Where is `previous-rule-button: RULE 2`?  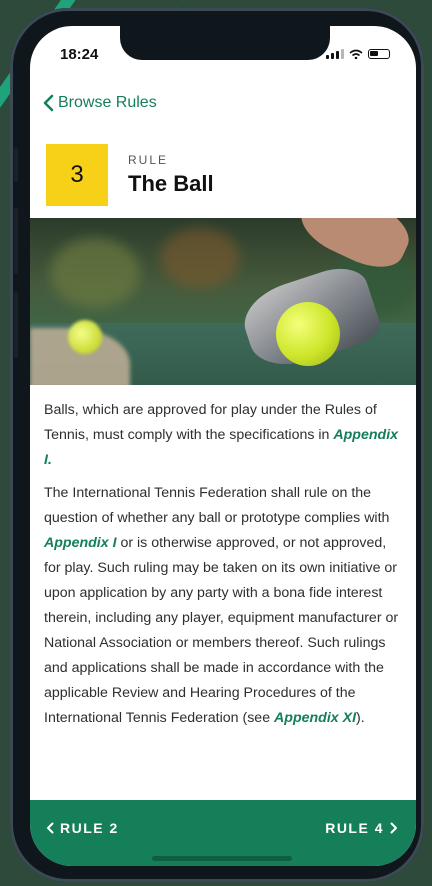
previous-rule-button: RULE 2 is located at coordinates (82, 828).